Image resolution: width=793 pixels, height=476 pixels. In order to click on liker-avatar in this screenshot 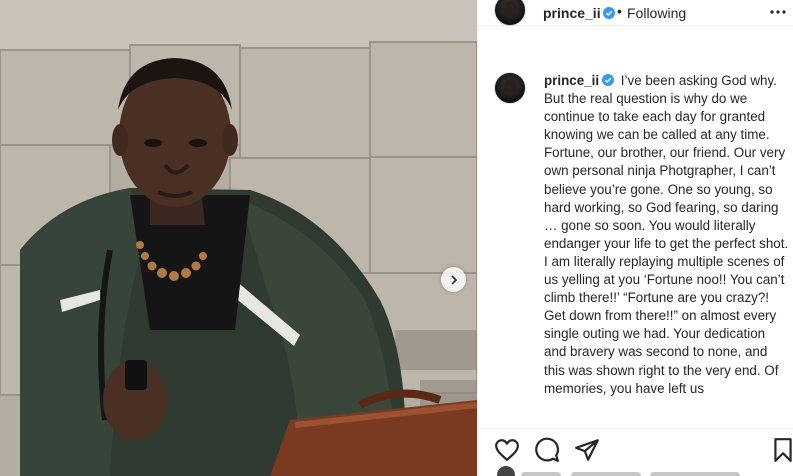, I will do `click(506, 471)`.